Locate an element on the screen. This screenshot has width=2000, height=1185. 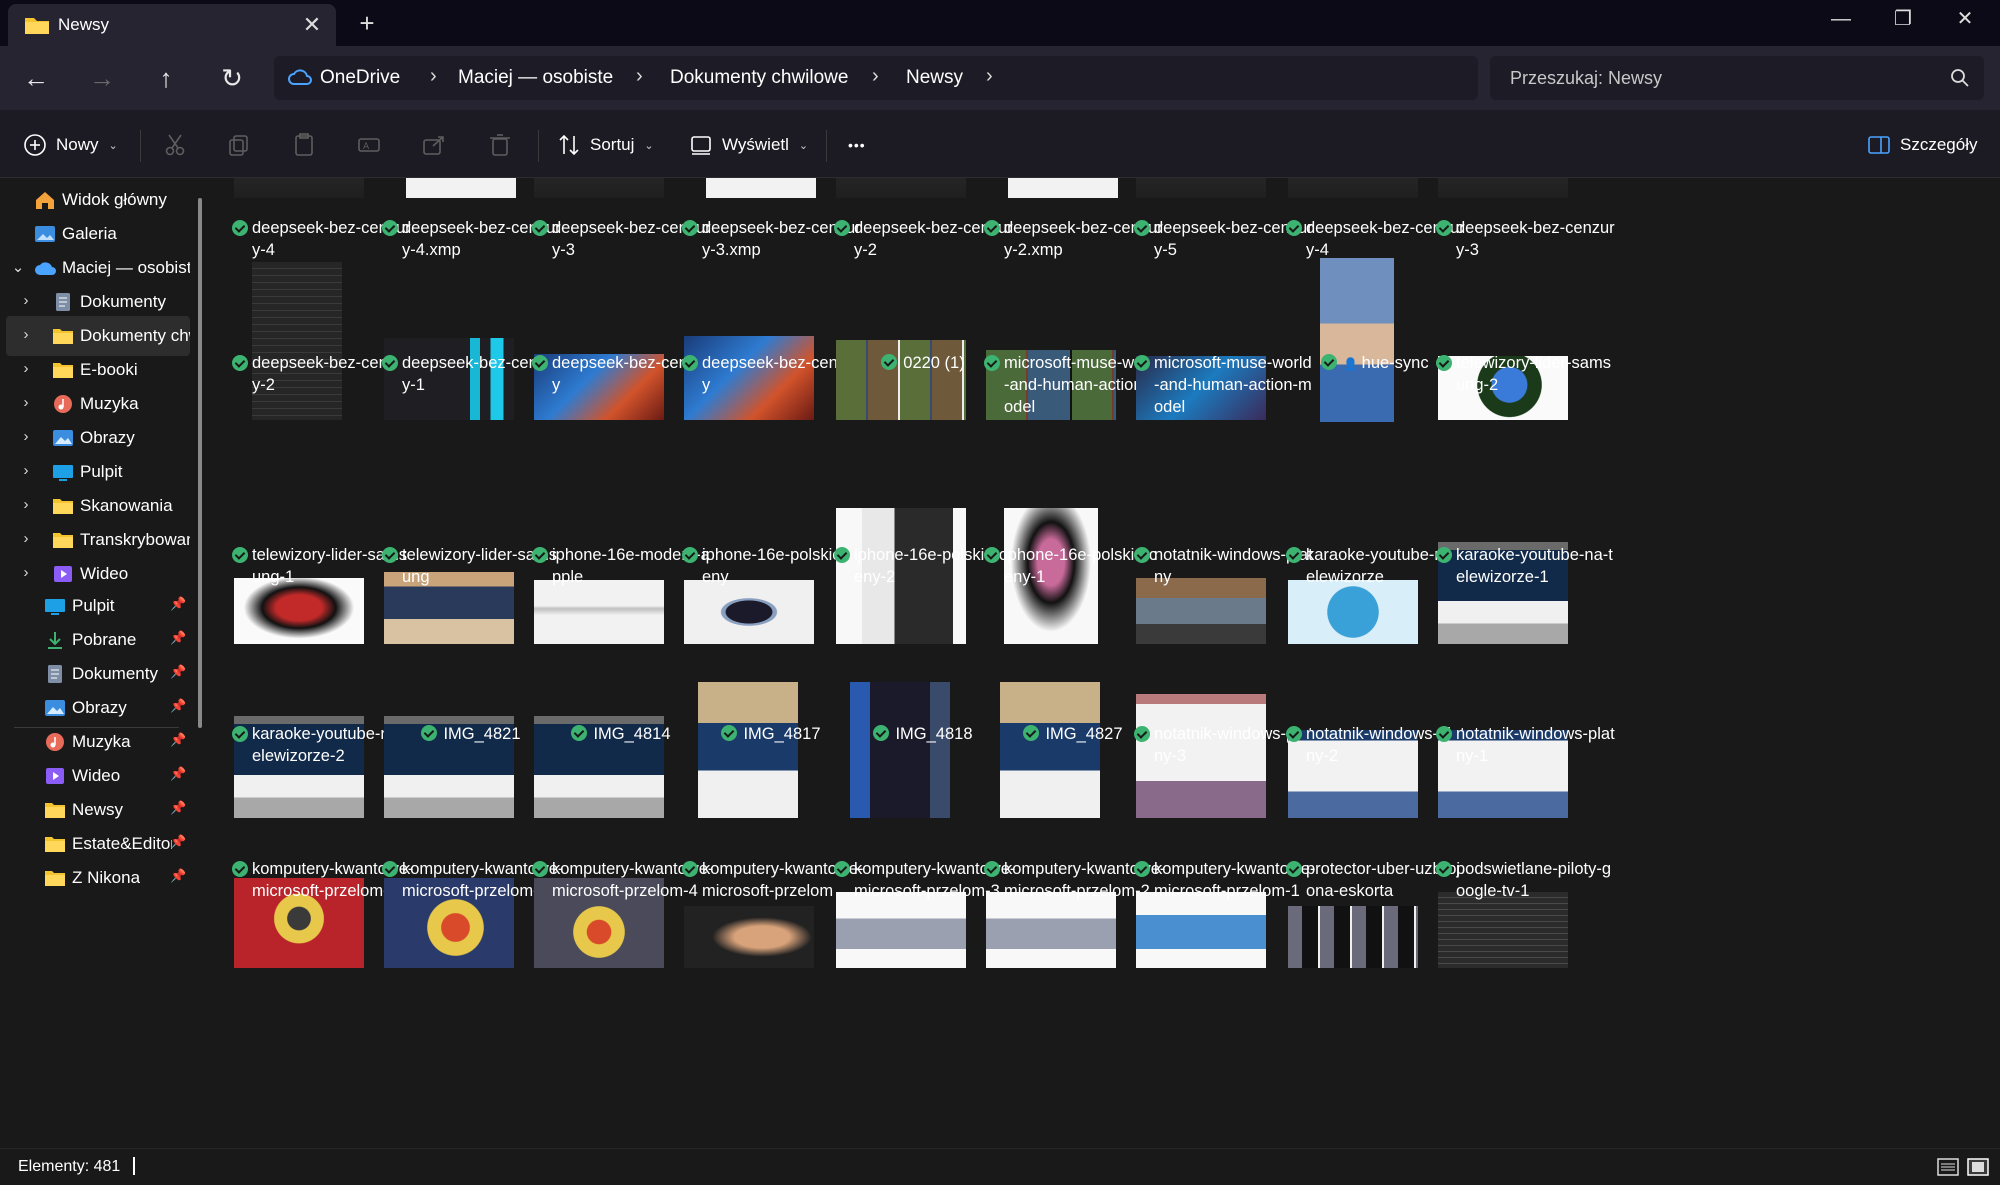
file-name: karaoke-youtube-na-telewizorze-1 is located at coordinates (1534, 566).